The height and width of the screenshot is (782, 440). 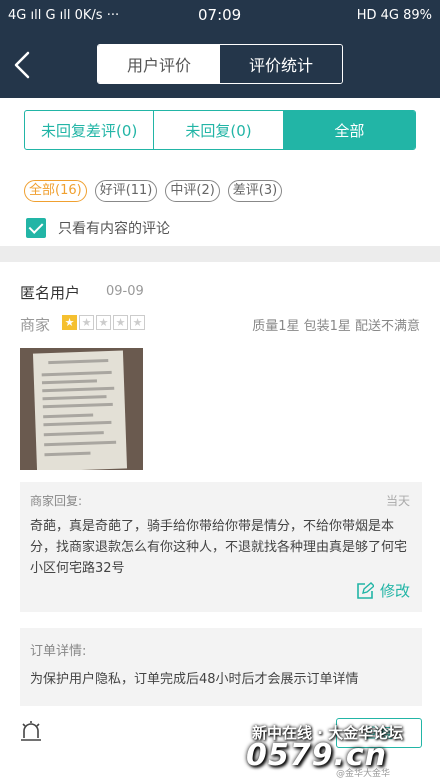 I want to click on content-only-checkbox: 只看有内容的评论, so click(x=98, y=228).